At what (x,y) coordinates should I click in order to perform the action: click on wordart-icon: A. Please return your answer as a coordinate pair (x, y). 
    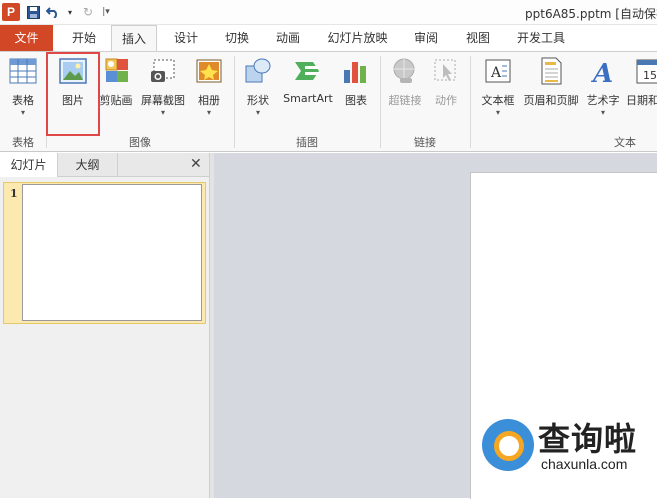
    Looking at the image, I should click on (603, 72).